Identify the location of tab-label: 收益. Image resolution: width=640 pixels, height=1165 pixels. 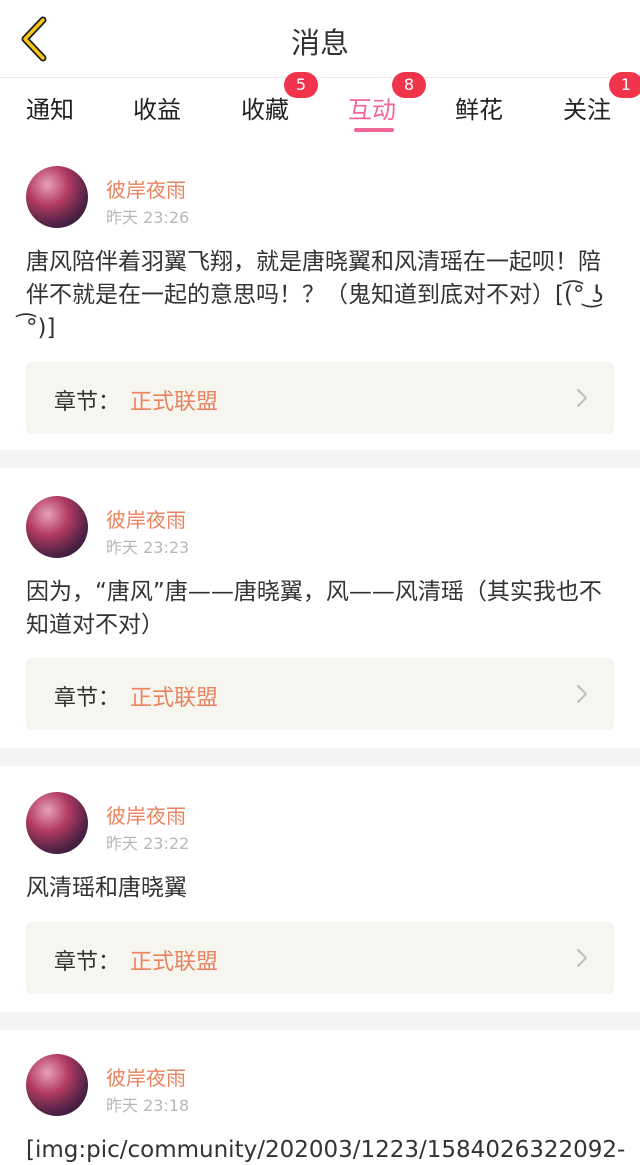
(157, 110).